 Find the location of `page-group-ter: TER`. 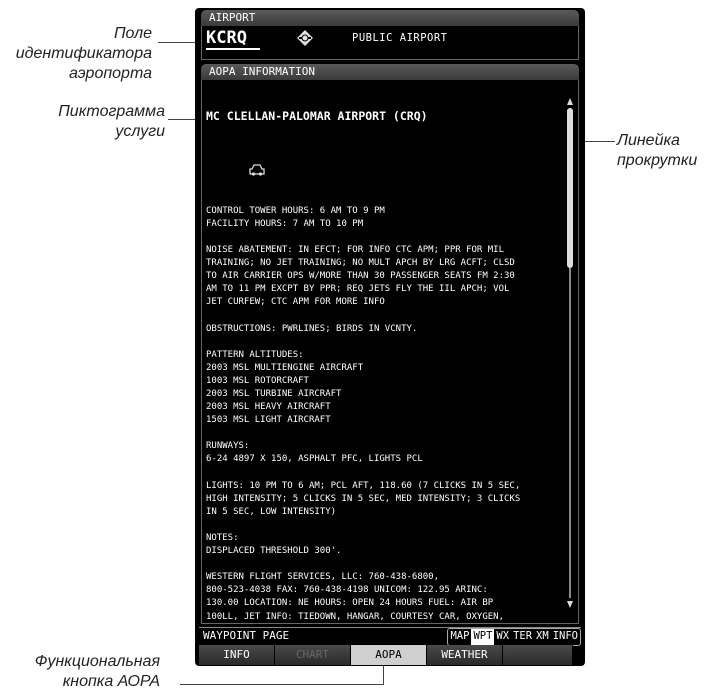

page-group-ter: TER is located at coordinates (522, 637).